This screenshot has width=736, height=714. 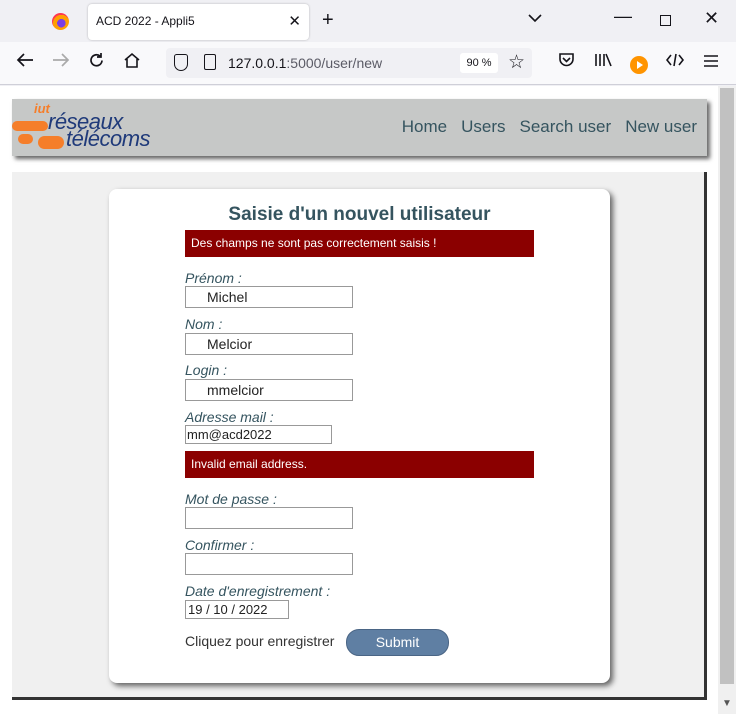 What do you see at coordinates (727, 386) in the screenshot?
I see `scrollbar-thumb` at bounding box center [727, 386].